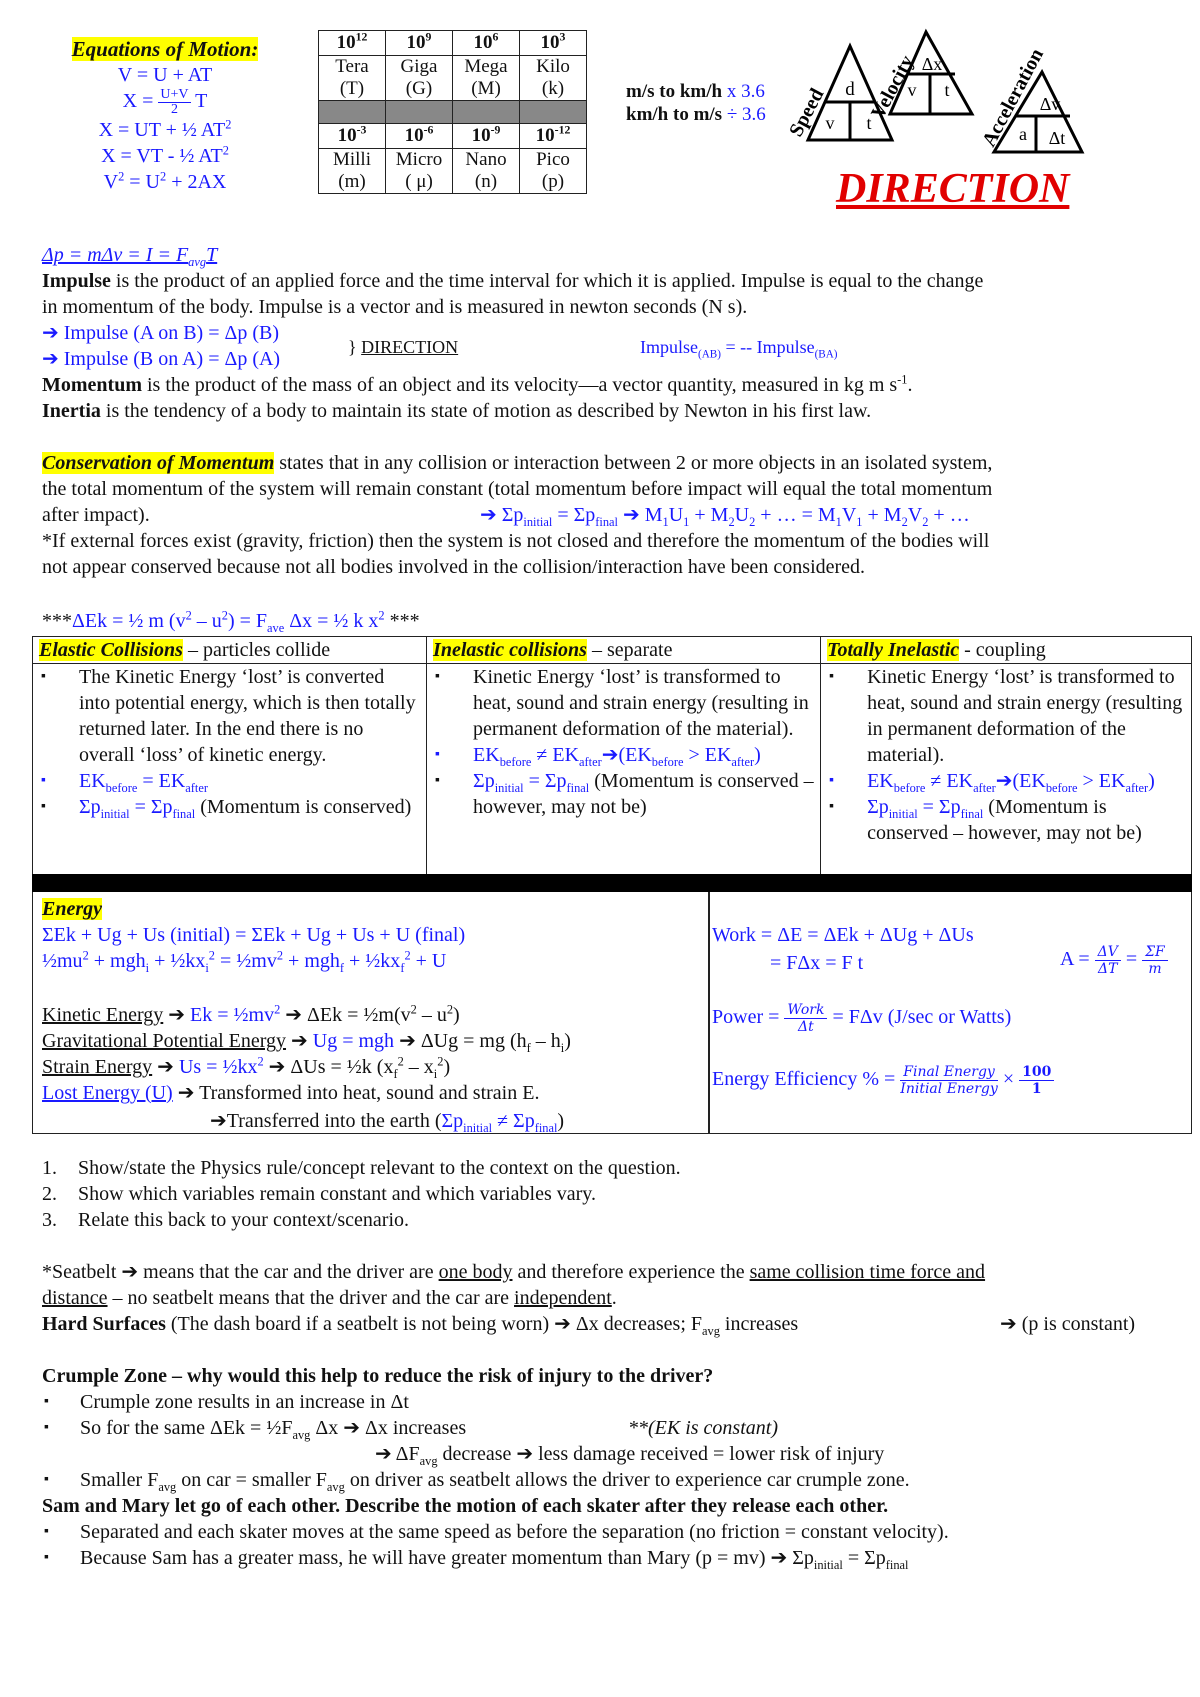 The image size is (1200, 1697). I want to click on prefix-exp: 10-12, so click(553, 136).